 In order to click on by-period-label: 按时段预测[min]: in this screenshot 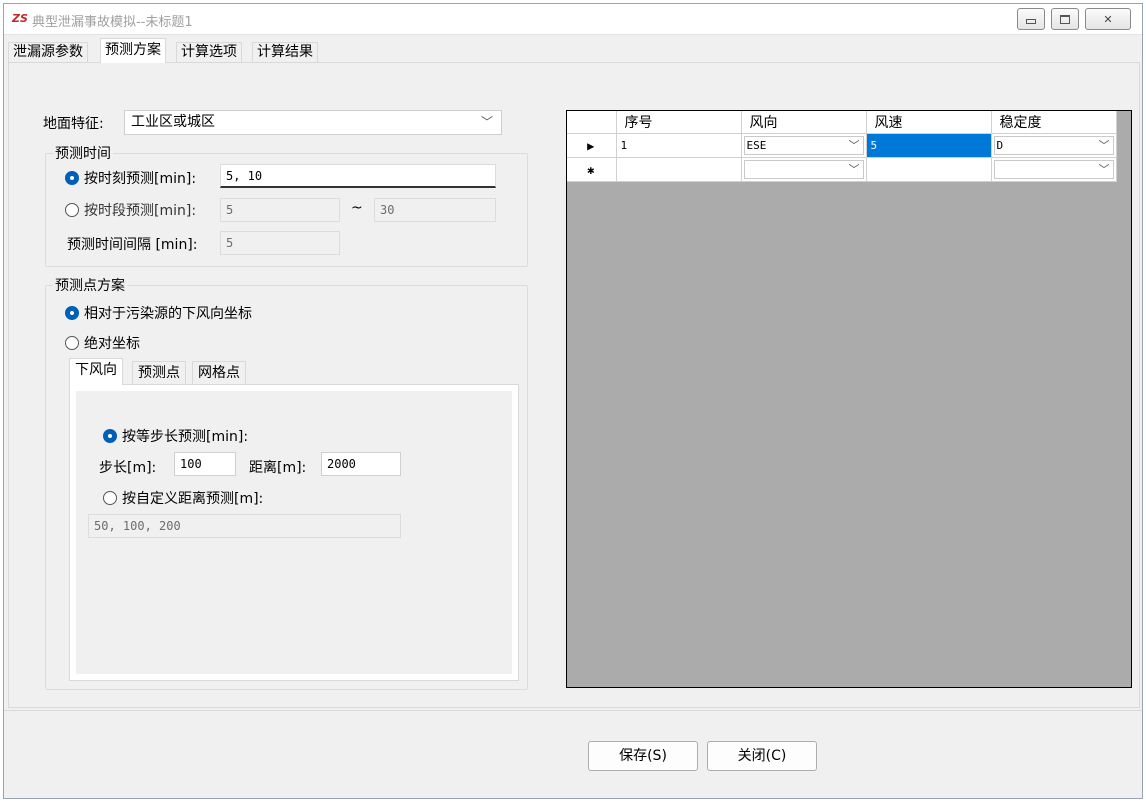, I will do `click(140, 211)`.